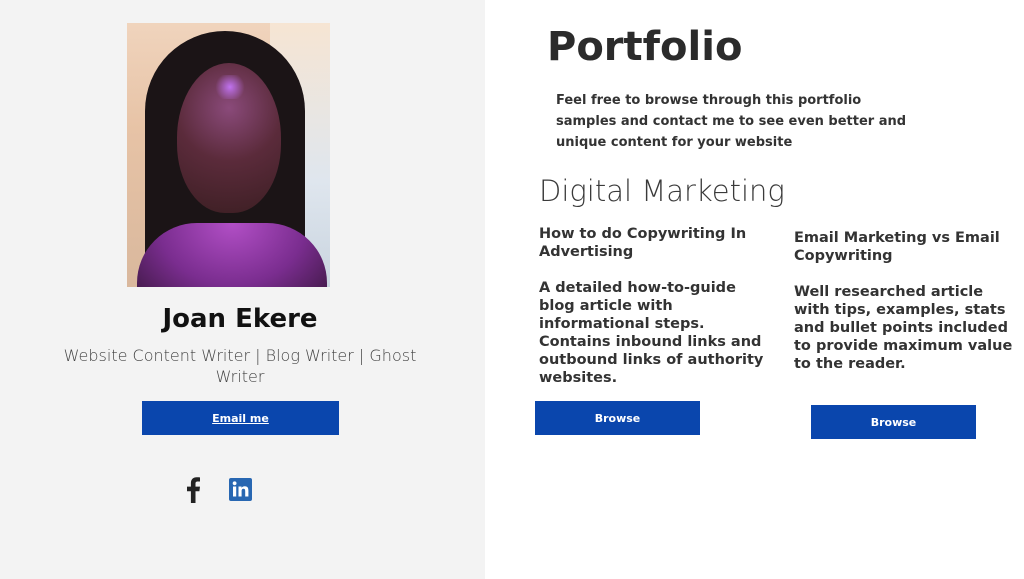 This screenshot has width=1024, height=579. I want to click on card-title-email-marketing: Email Marketing vs Email Copywriting, so click(897, 247).